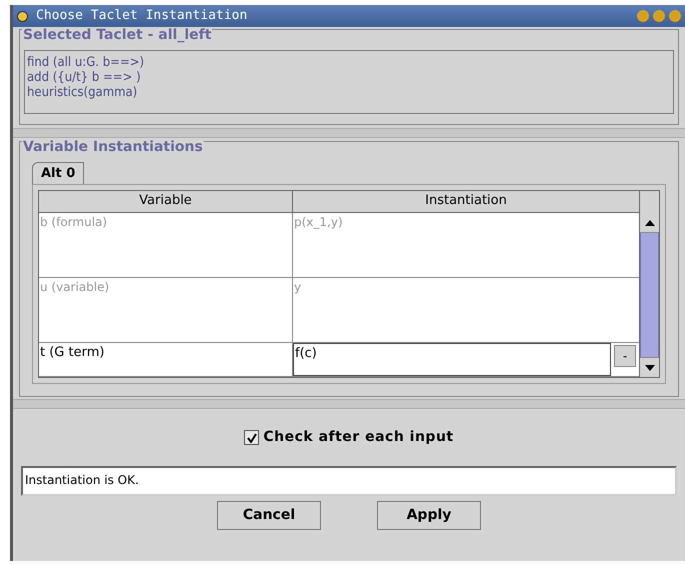 The width and height of the screenshot is (685, 564). What do you see at coordinates (675, 16) in the screenshot?
I see `close-icon` at bounding box center [675, 16].